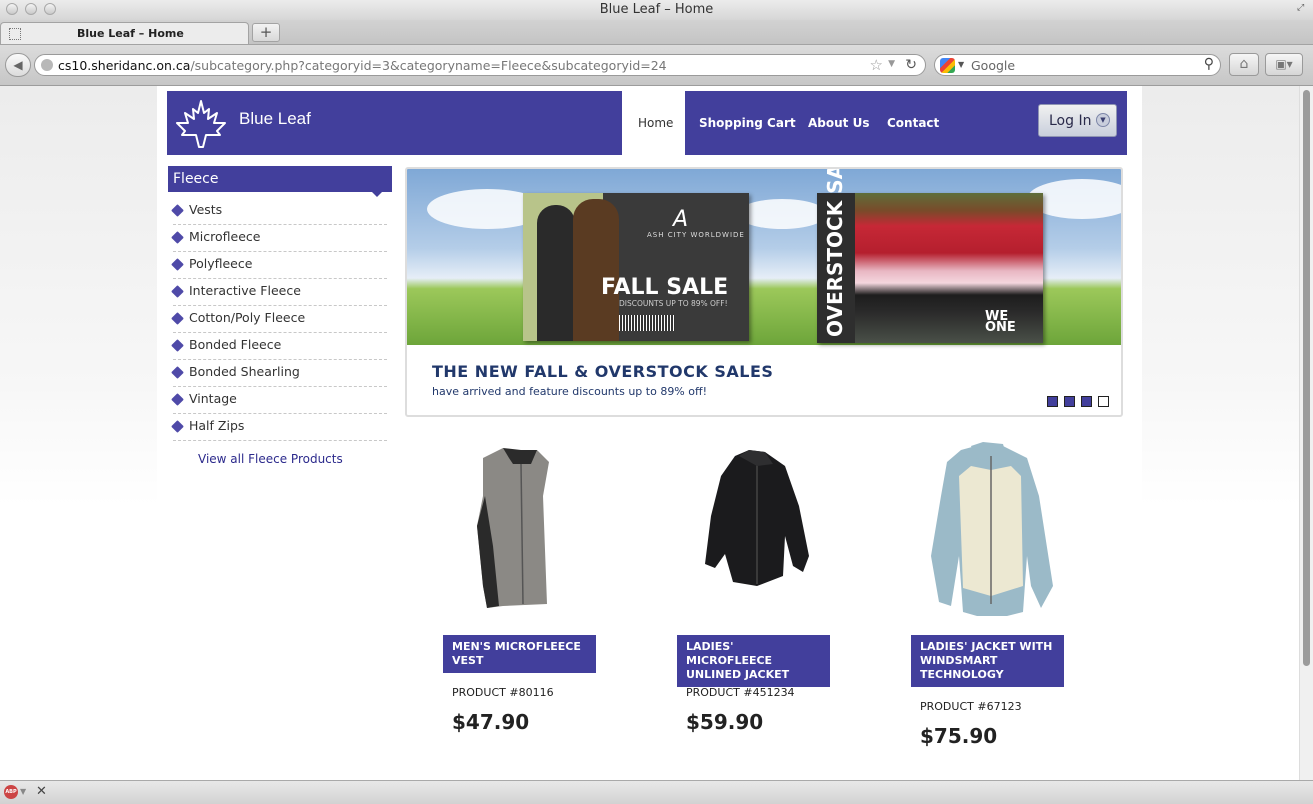 Image resolution: width=1313 pixels, height=804 pixels. Describe the element at coordinates (835, 252) in the screenshot. I see `overstock-sale-title: OVERSTOCK SALE` at that location.